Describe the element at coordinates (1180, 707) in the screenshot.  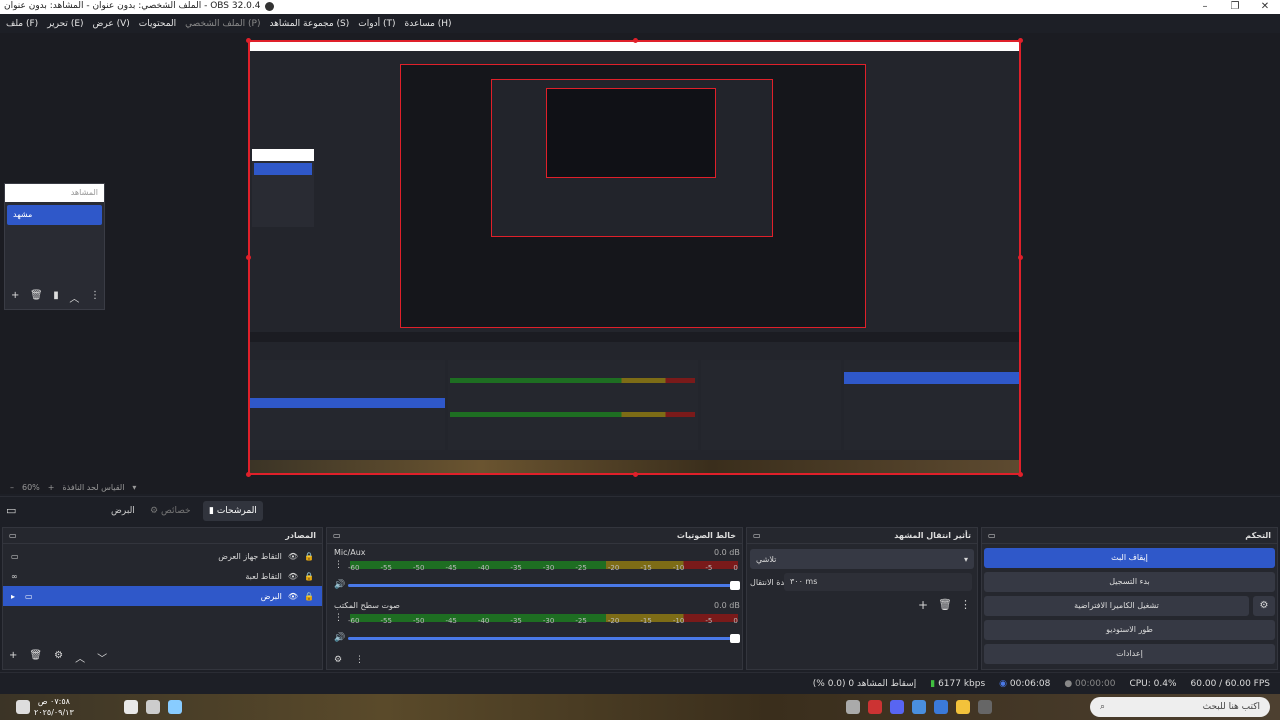
I see `taskbar-search: اكتب هنا للبحث ⌕` at that location.